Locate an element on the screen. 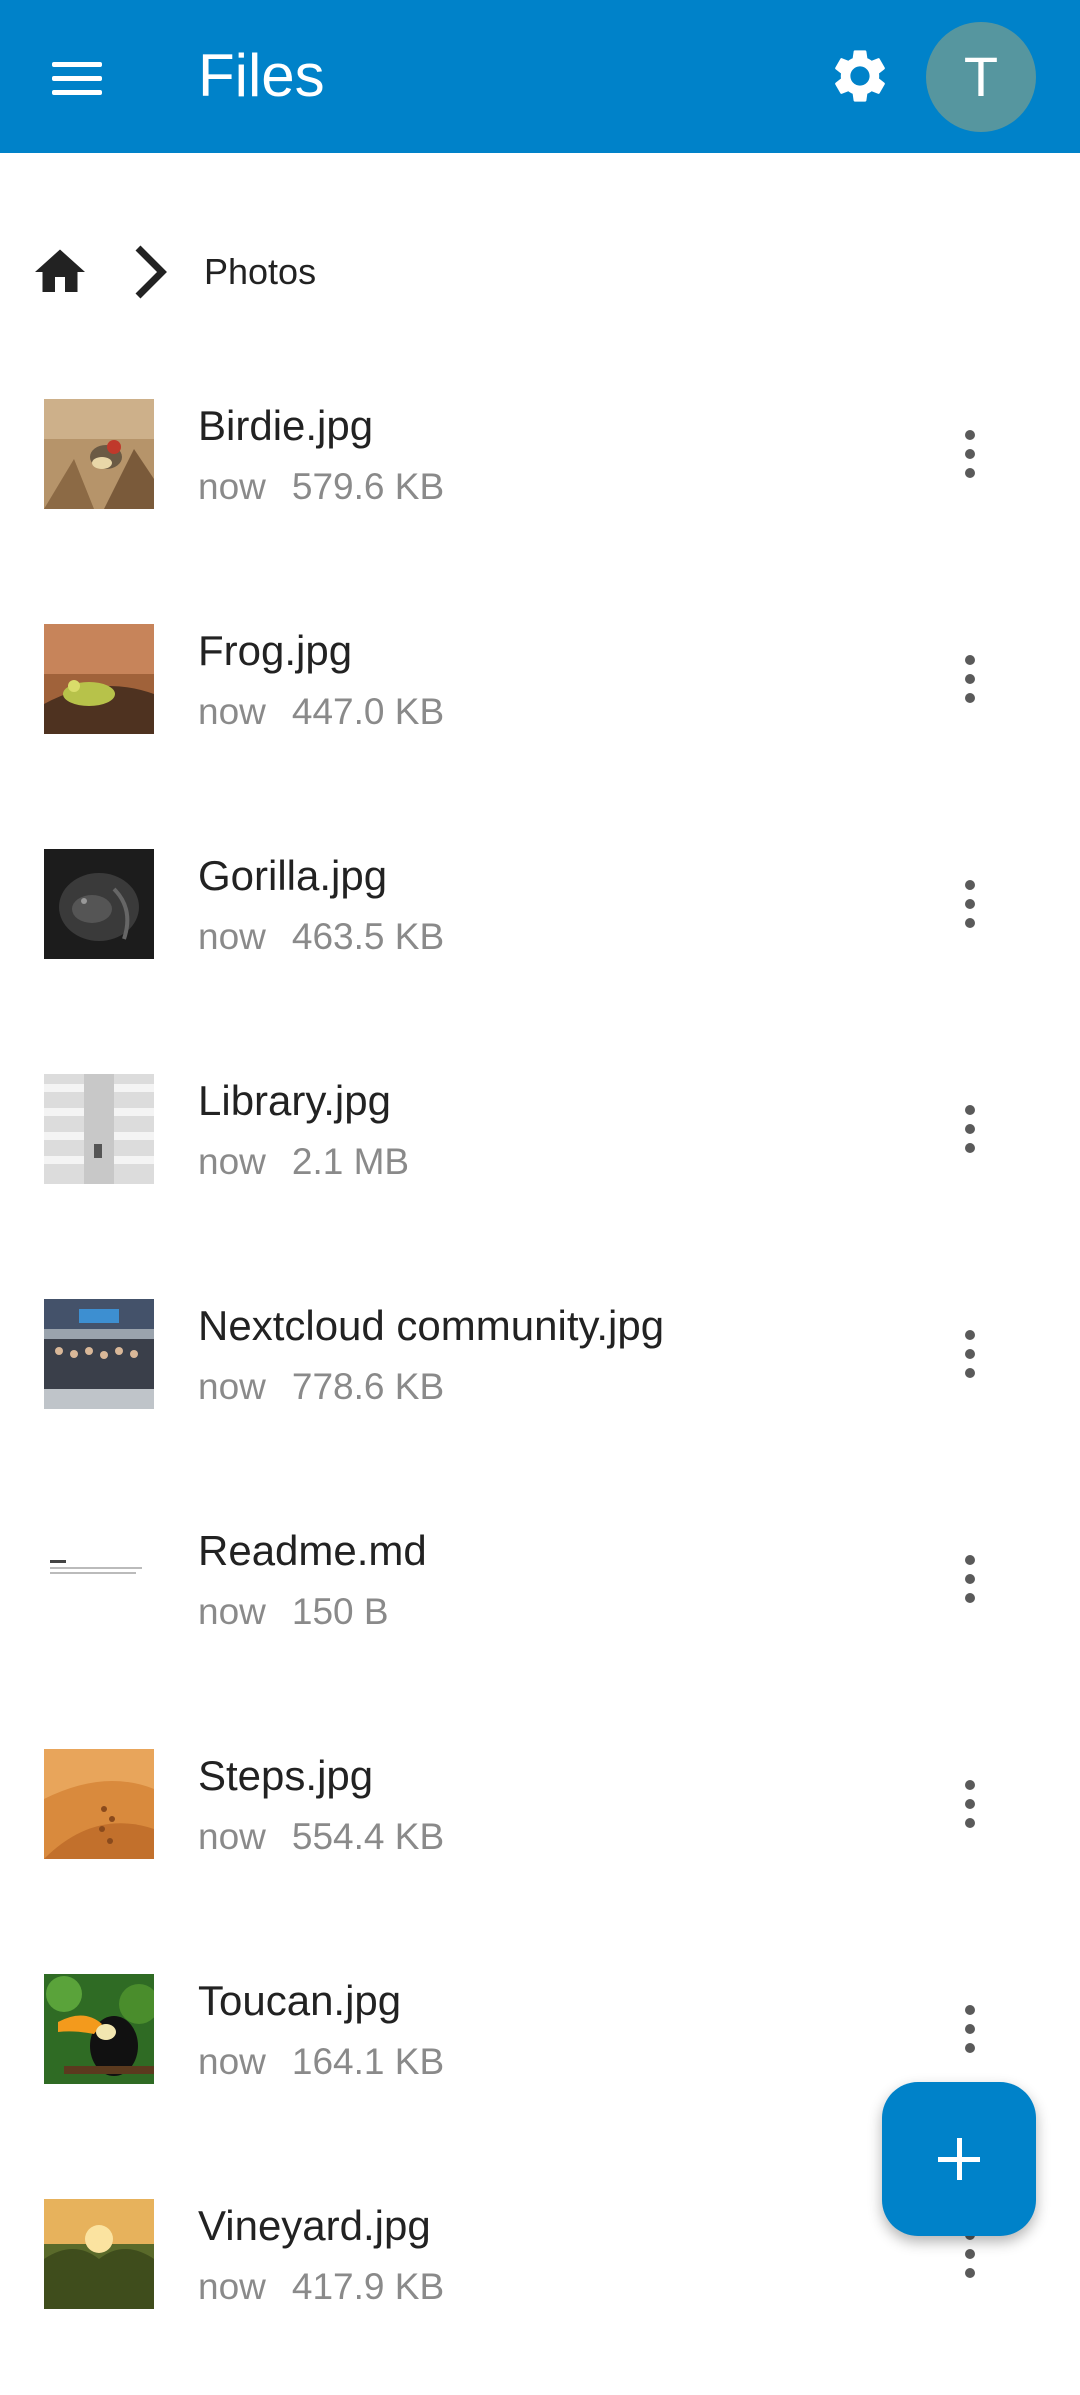 This screenshot has height=2395, width=1080. file-name: Toucan.jpg is located at coordinates (300, 2000).